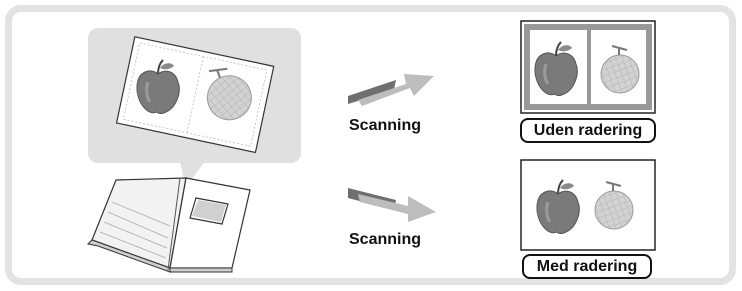 Image resolution: width=742 pixels, height=291 pixels. Describe the element at coordinates (168, 225) in the screenshot. I see `book-icon` at that location.